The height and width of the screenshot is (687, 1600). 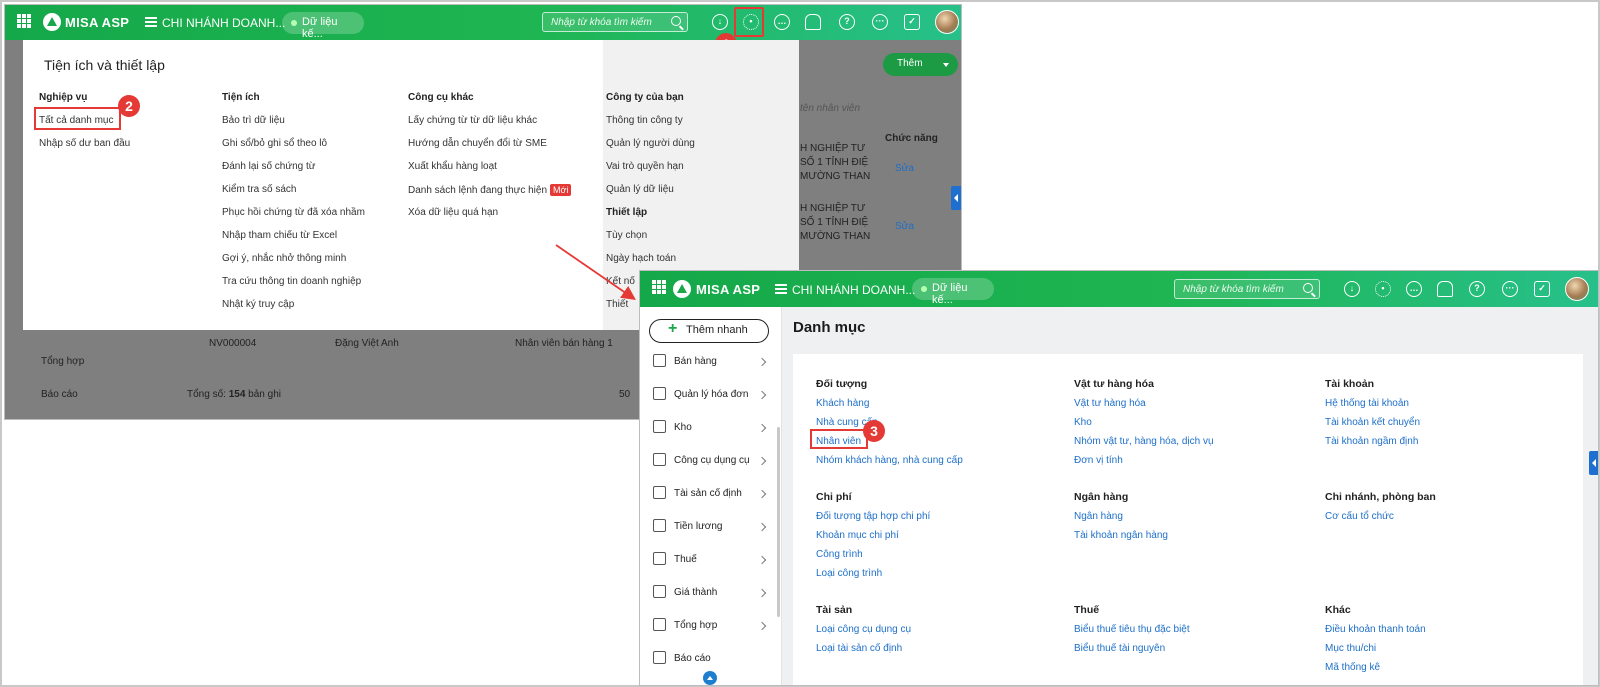 I want to click on employees-highlight, so click(x=839, y=439).